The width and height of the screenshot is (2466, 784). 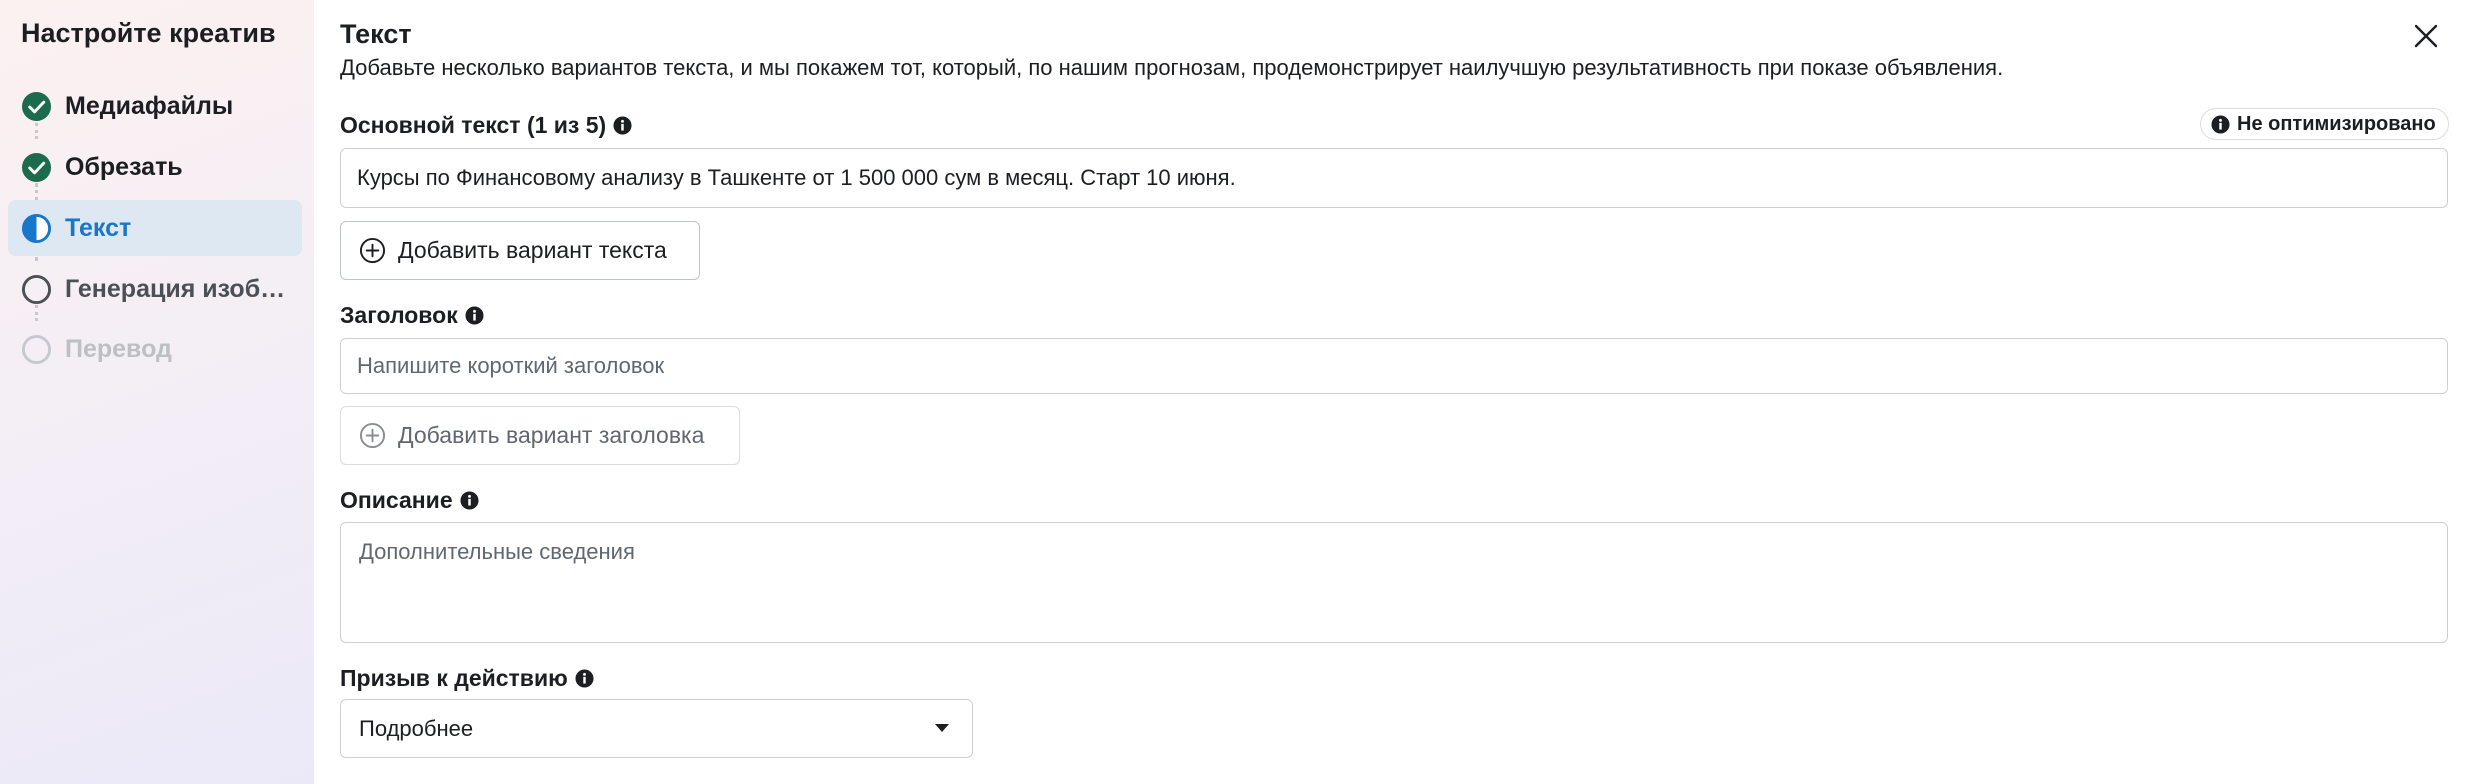 What do you see at coordinates (399, 315) in the screenshot?
I see `headline-label-text: Заголовок` at bounding box center [399, 315].